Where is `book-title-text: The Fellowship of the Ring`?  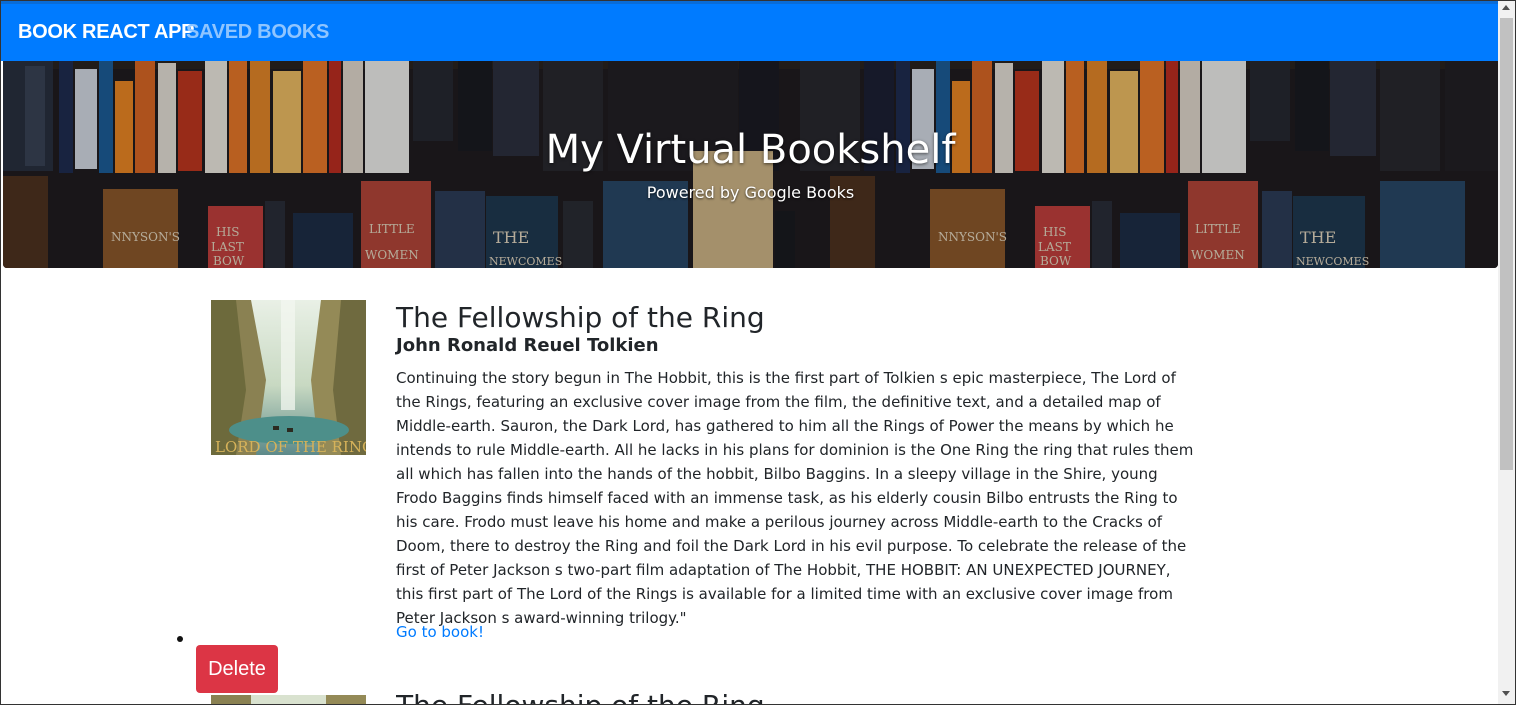
book-title-text: The Fellowship of the Ring is located at coordinates (580, 698).